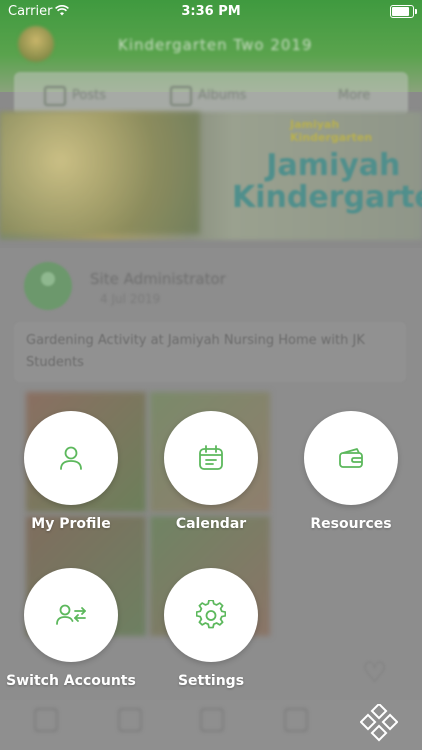 The image size is (422, 750). Describe the element at coordinates (354, 95) in the screenshot. I see `tab-more: More` at that location.